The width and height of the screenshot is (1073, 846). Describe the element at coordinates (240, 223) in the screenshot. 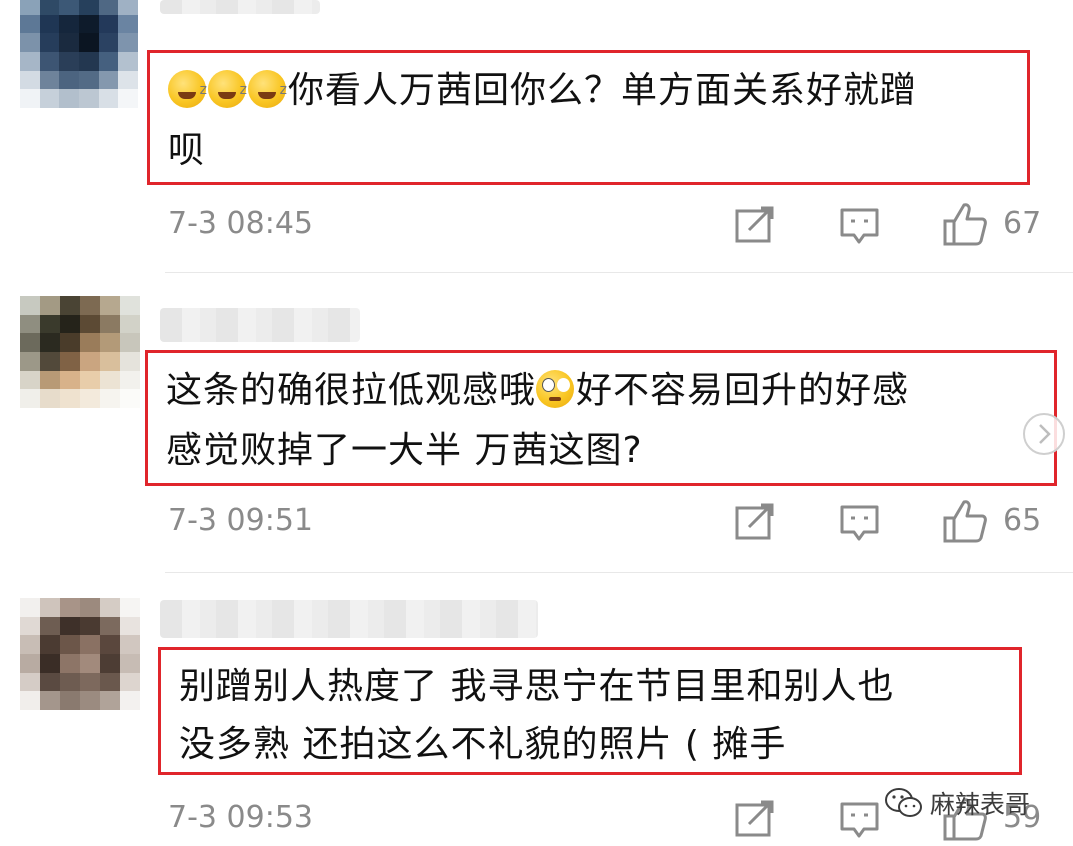

I see `comment-timestamp: 7-3 08:45` at that location.